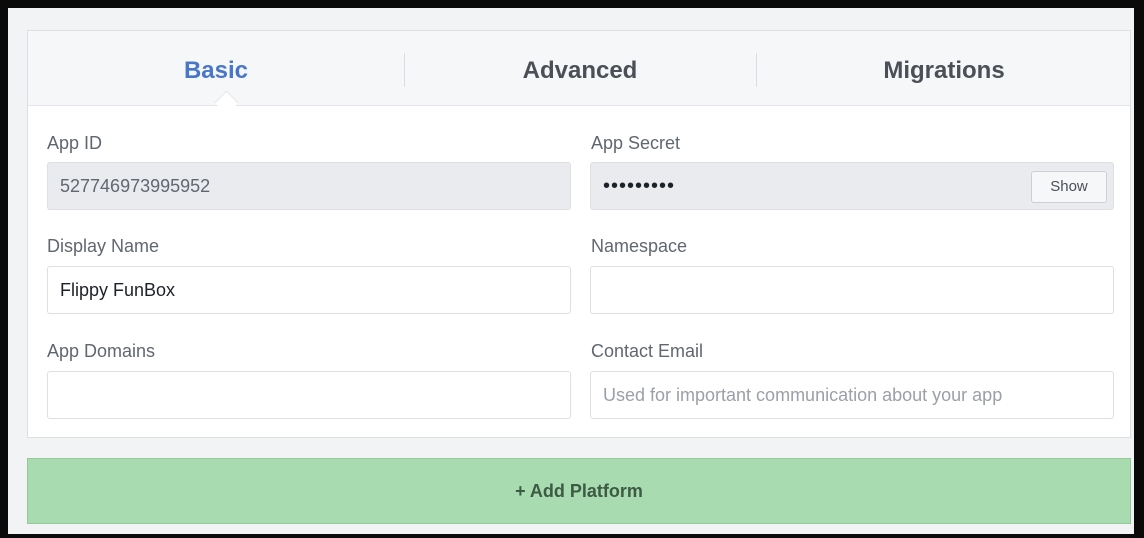 The width and height of the screenshot is (1144, 538). Describe the element at coordinates (103, 246) in the screenshot. I see `display-name-label: Display Name` at that location.